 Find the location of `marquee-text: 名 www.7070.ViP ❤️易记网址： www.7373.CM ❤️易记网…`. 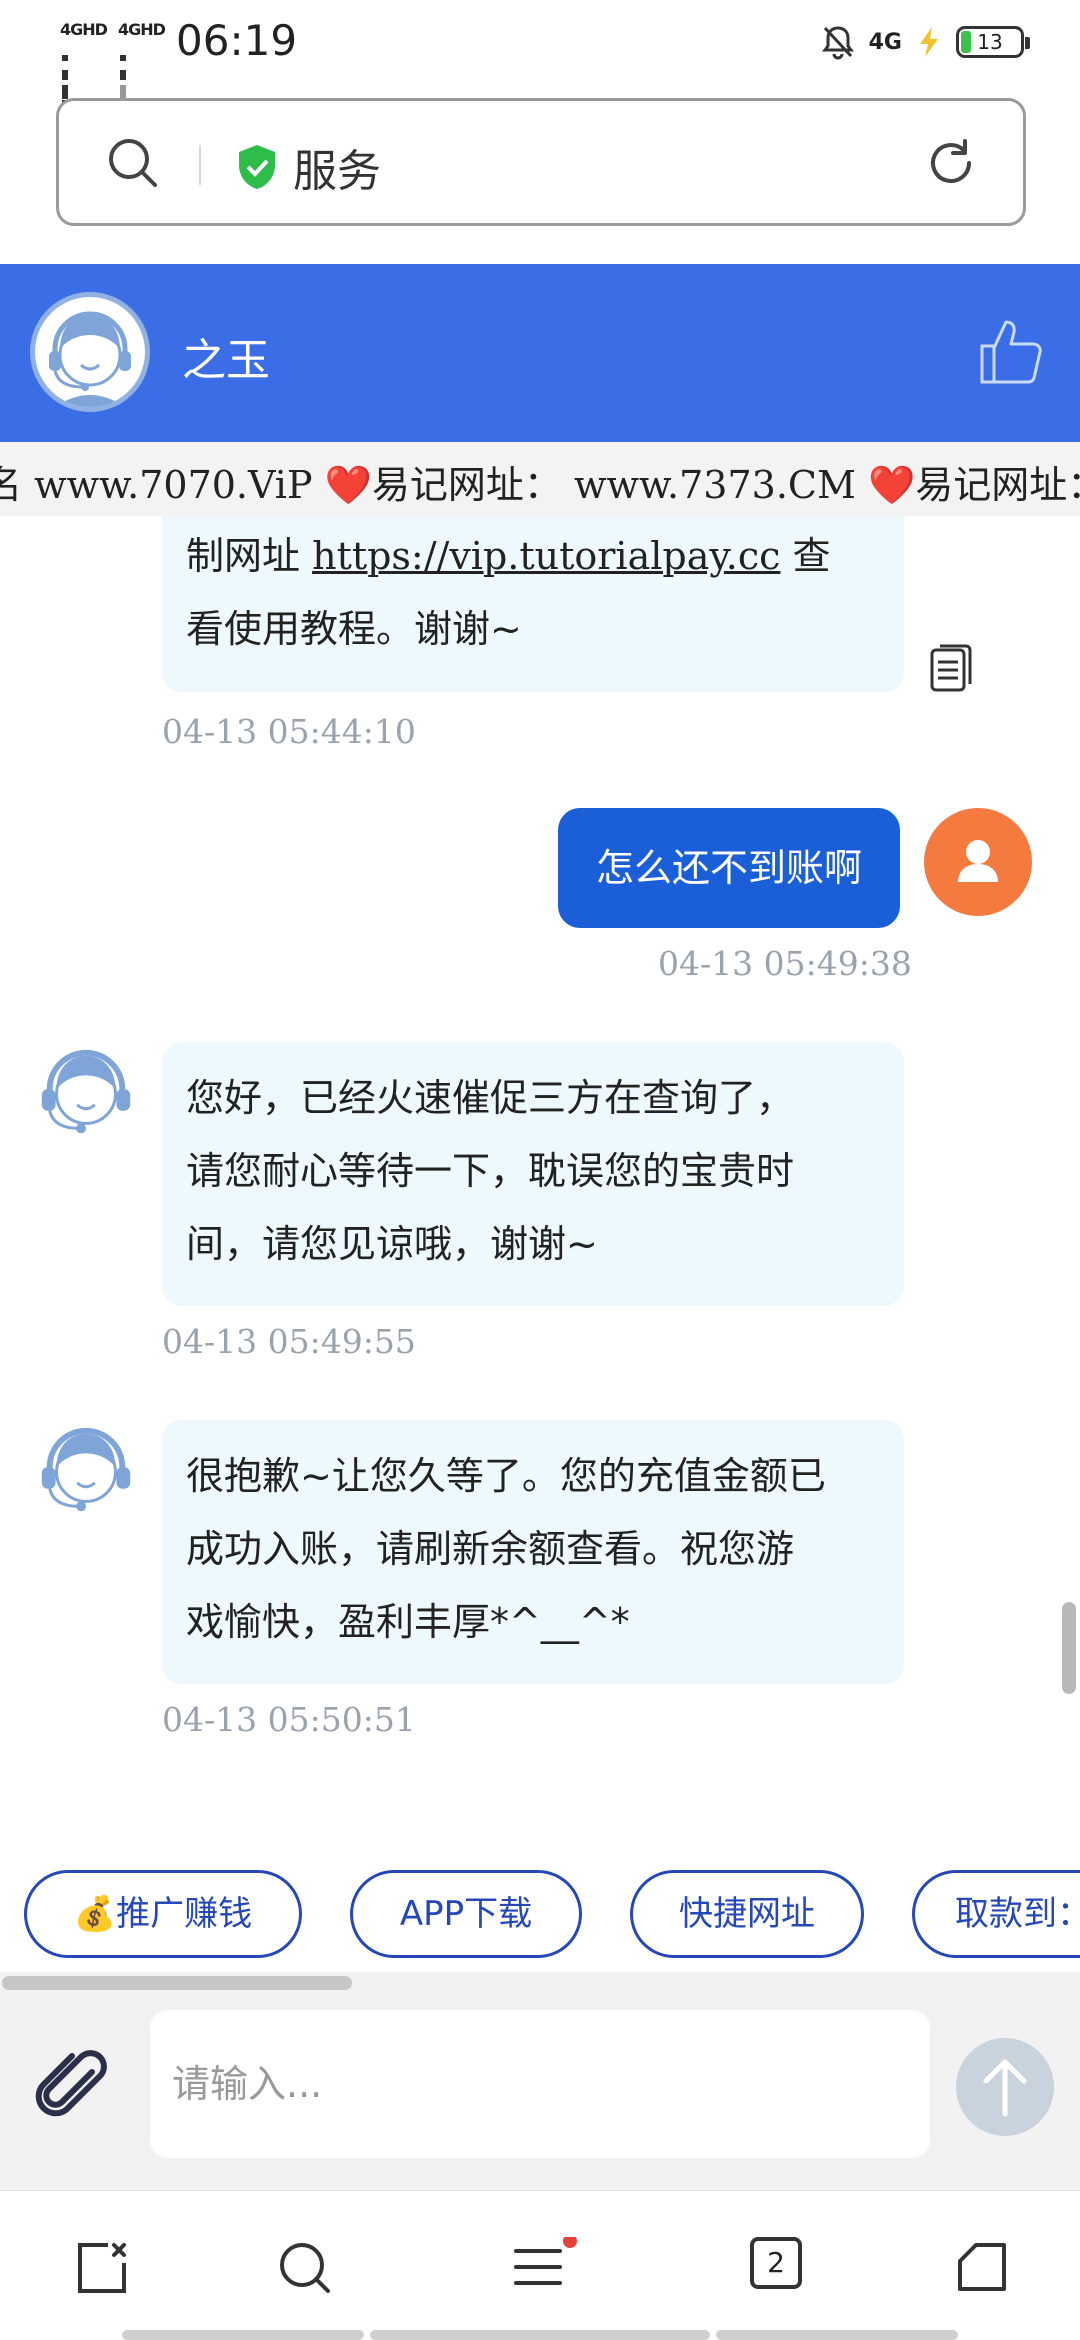

marquee-text: 名 www.7070.ViP ❤️易记网址： www.7373.CM ❤️易记网… is located at coordinates (540, 485).